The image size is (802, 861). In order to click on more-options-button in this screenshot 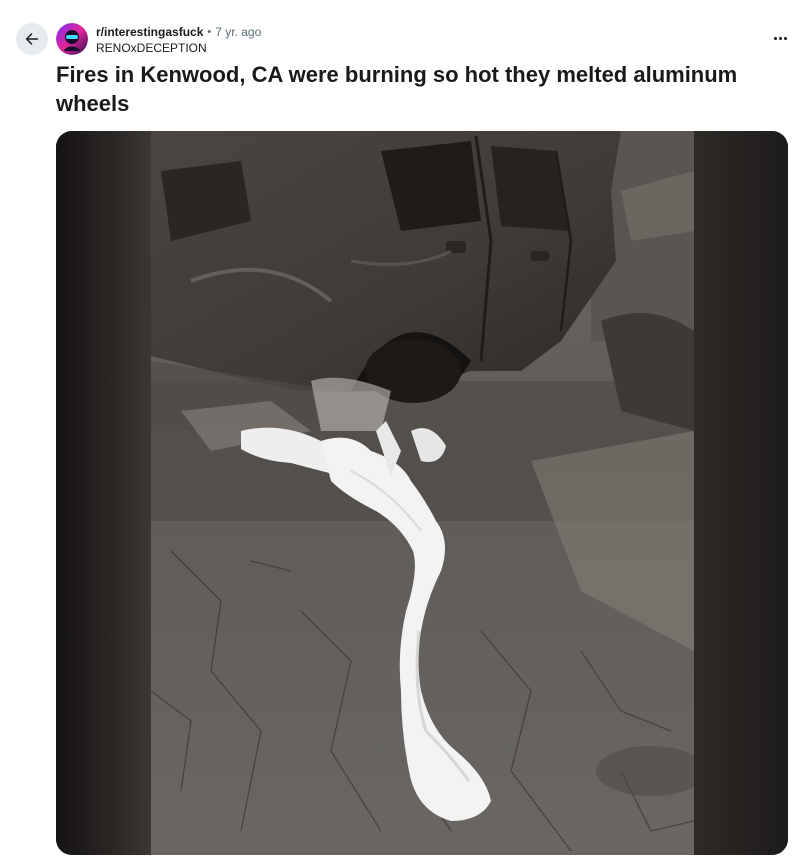, I will do `click(780, 38)`.